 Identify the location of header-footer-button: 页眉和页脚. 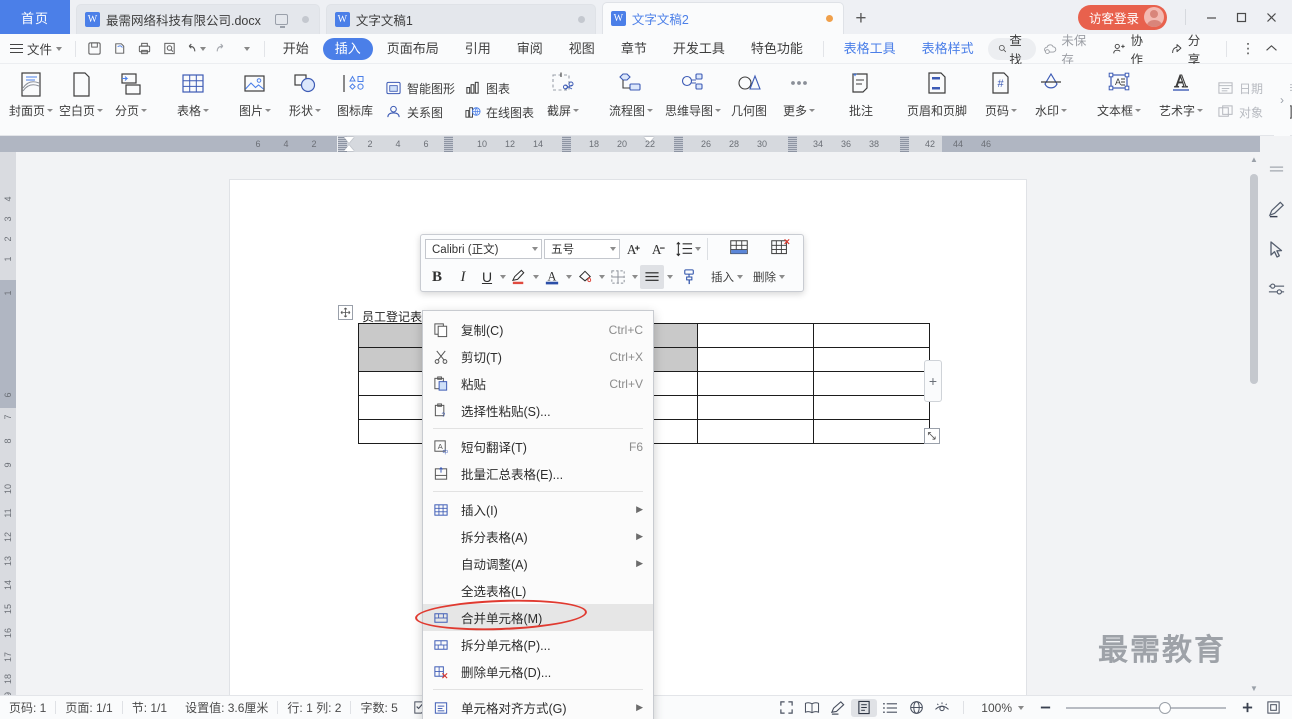
(937, 100).